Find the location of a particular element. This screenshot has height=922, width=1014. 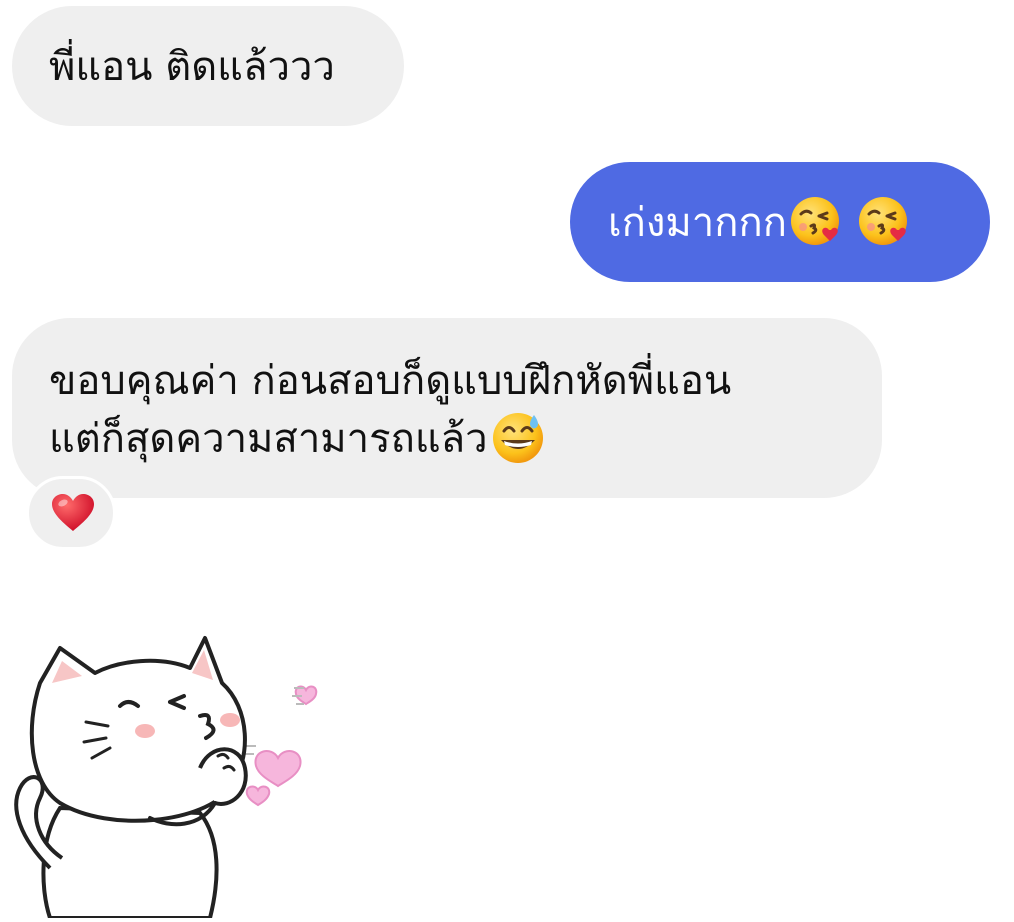

message-reaction is located at coordinates (71, 513).